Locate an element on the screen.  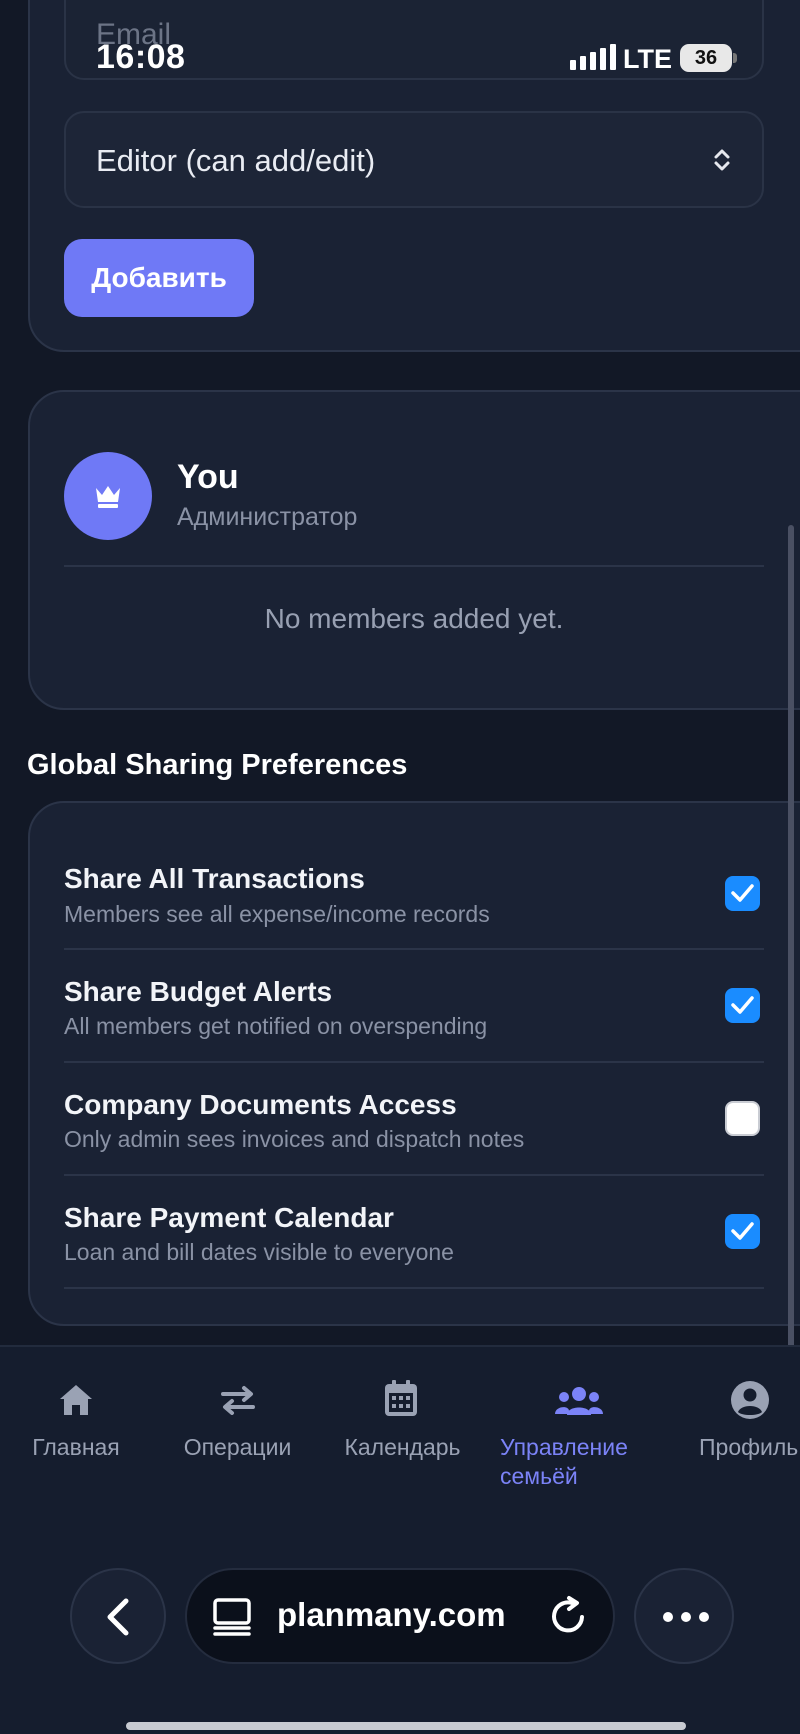
pref-subtitle: Members see all expense/income records is located at coordinates (277, 914).